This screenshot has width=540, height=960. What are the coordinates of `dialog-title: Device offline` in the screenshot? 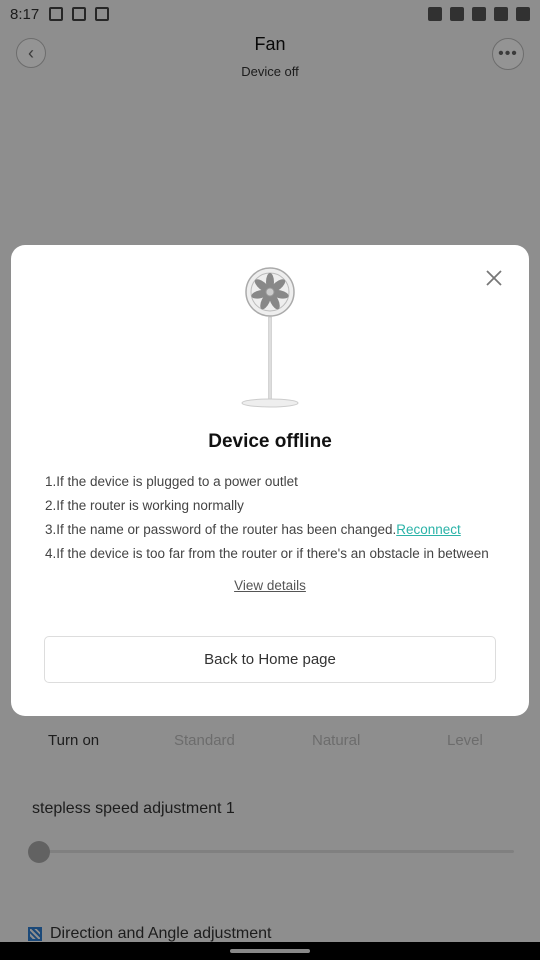 It's located at (270, 441).